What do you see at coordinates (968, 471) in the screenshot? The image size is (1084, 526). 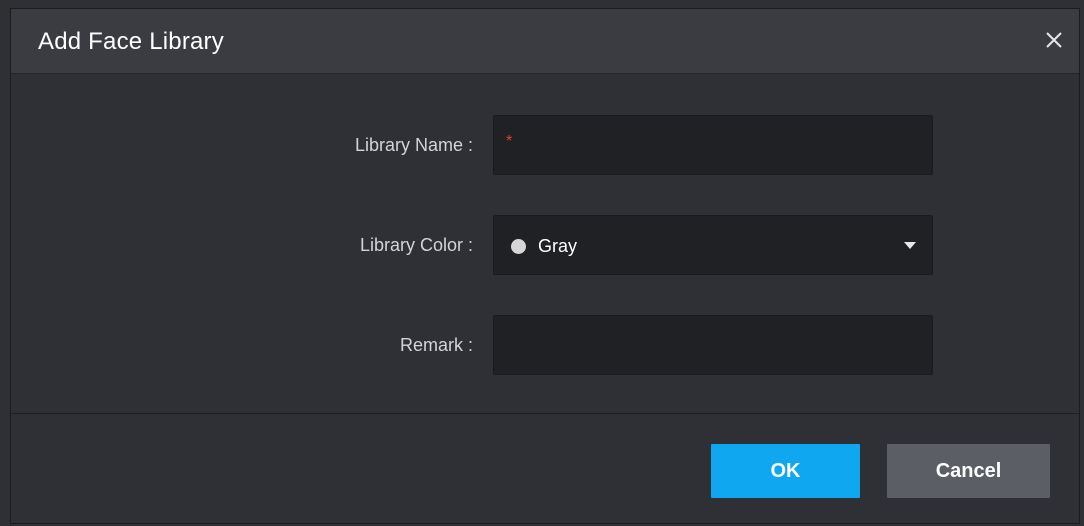 I see `cancel-button: Cancel` at bounding box center [968, 471].